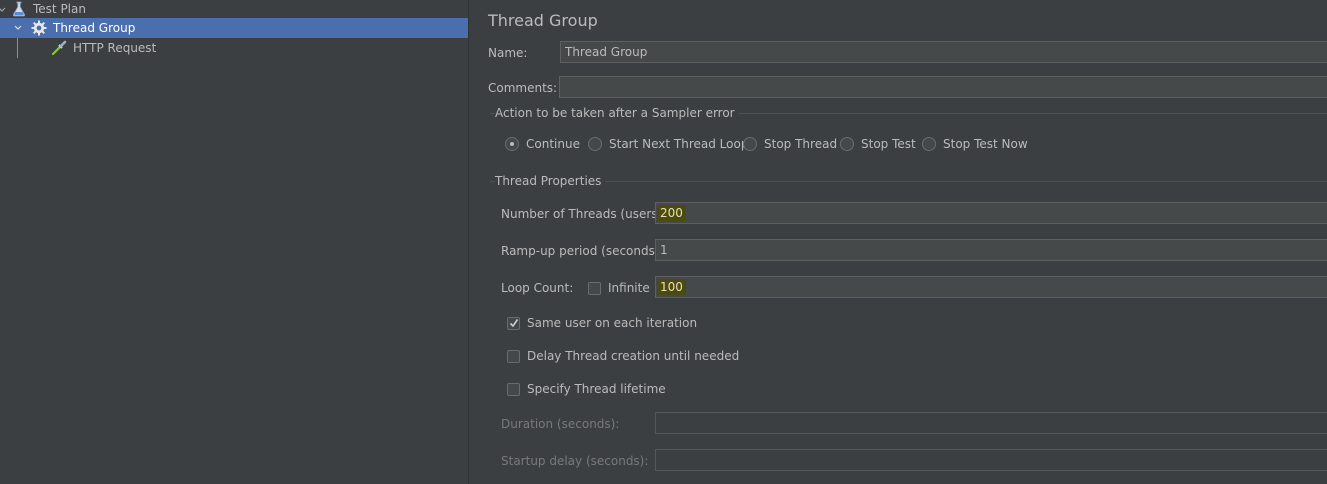 This screenshot has height=484, width=1327. I want to click on gear-icon, so click(39, 28).